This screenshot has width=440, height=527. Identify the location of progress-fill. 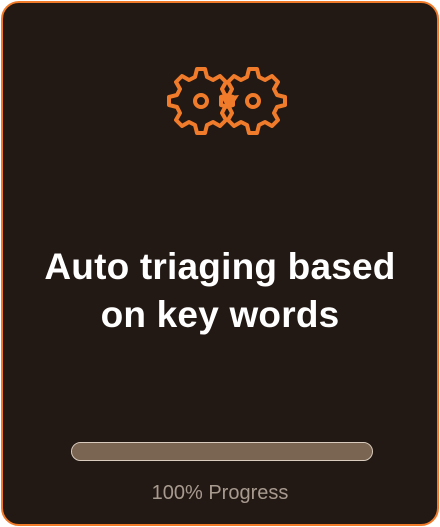
(222, 451).